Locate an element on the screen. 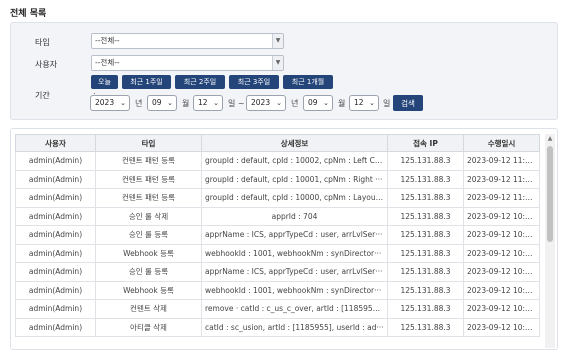 This screenshot has height=350, width=570. start-day-value: 12 is located at coordinates (203, 102).